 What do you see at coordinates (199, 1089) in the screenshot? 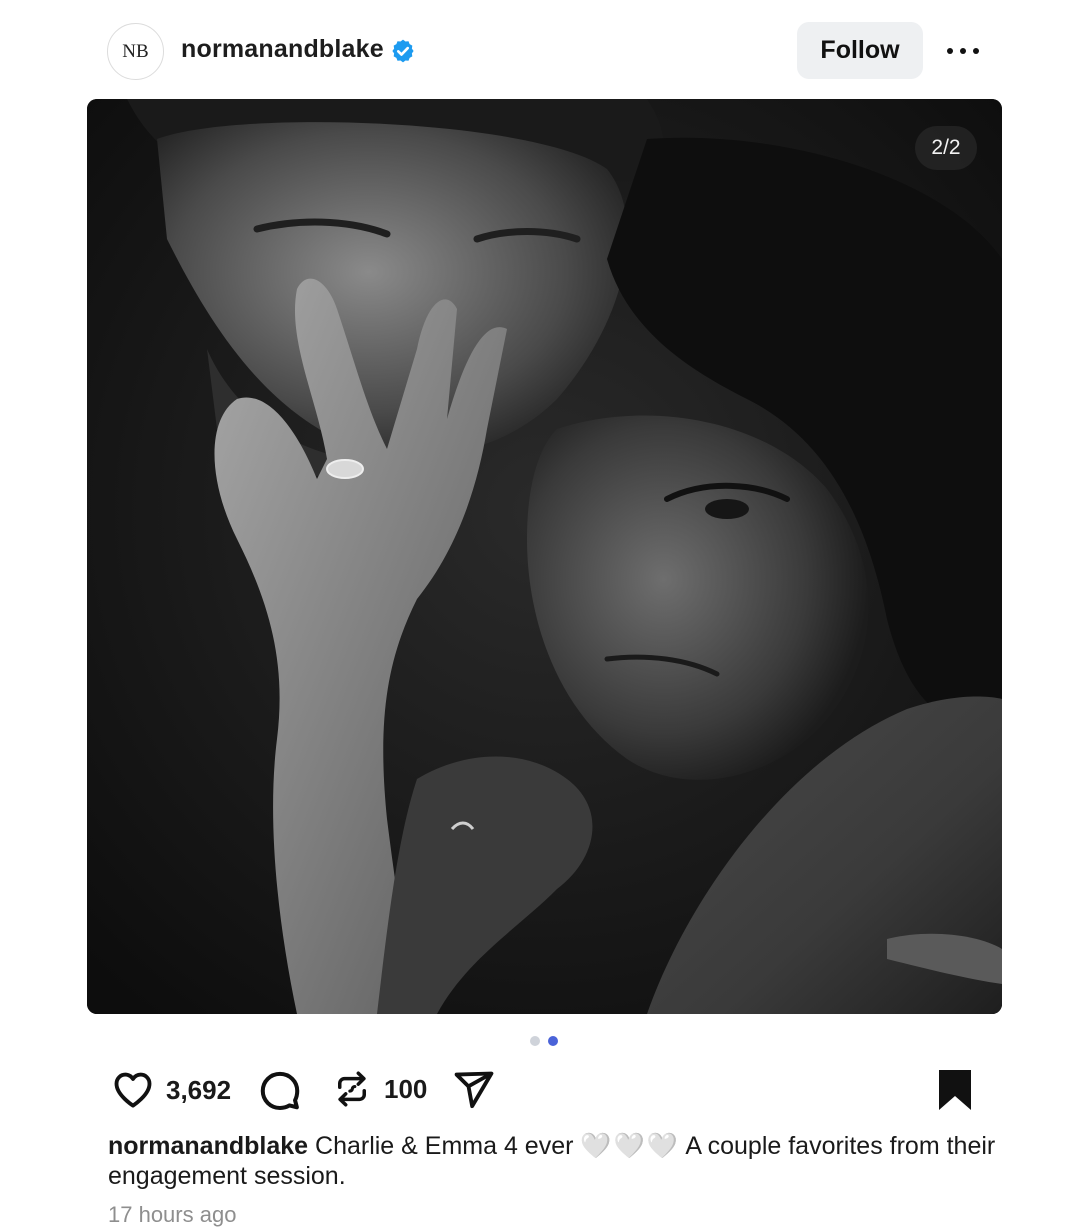
I see `like-count: 3,692` at bounding box center [199, 1089].